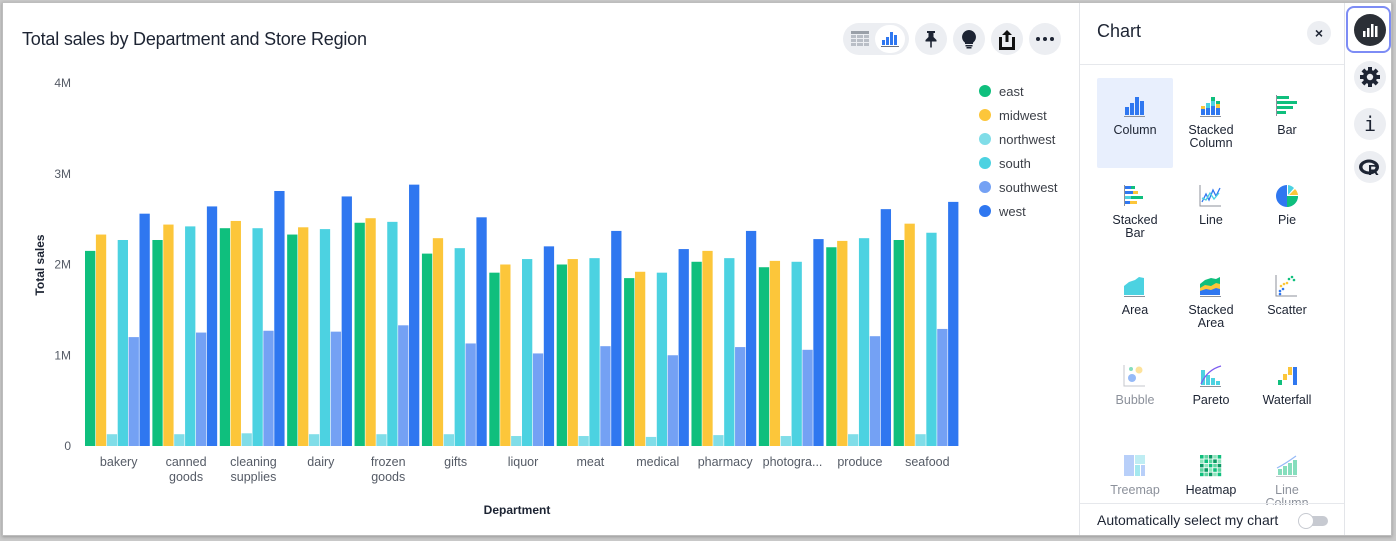 The image size is (1396, 541). What do you see at coordinates (1313, 521) in the screenshot?
I see `auto-select-toggle` at bounding box center [1313, 521].